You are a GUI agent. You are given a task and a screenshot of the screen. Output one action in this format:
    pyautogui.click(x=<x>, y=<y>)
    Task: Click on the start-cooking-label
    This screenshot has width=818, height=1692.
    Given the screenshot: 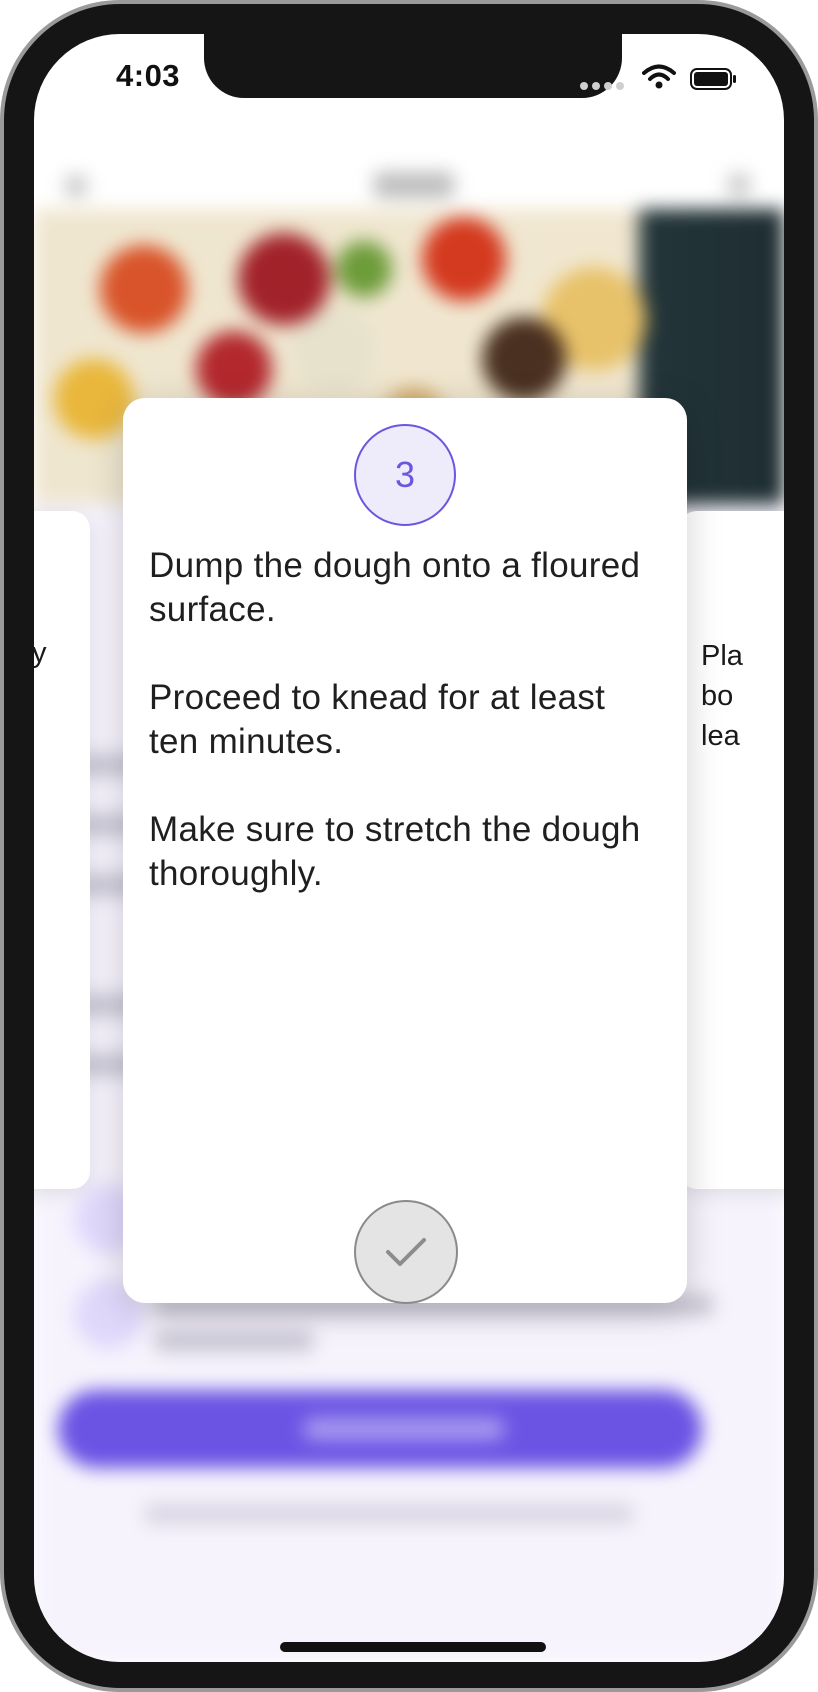 What is the action you would take?
    pyautogui.click(x=404, y=1429)
    